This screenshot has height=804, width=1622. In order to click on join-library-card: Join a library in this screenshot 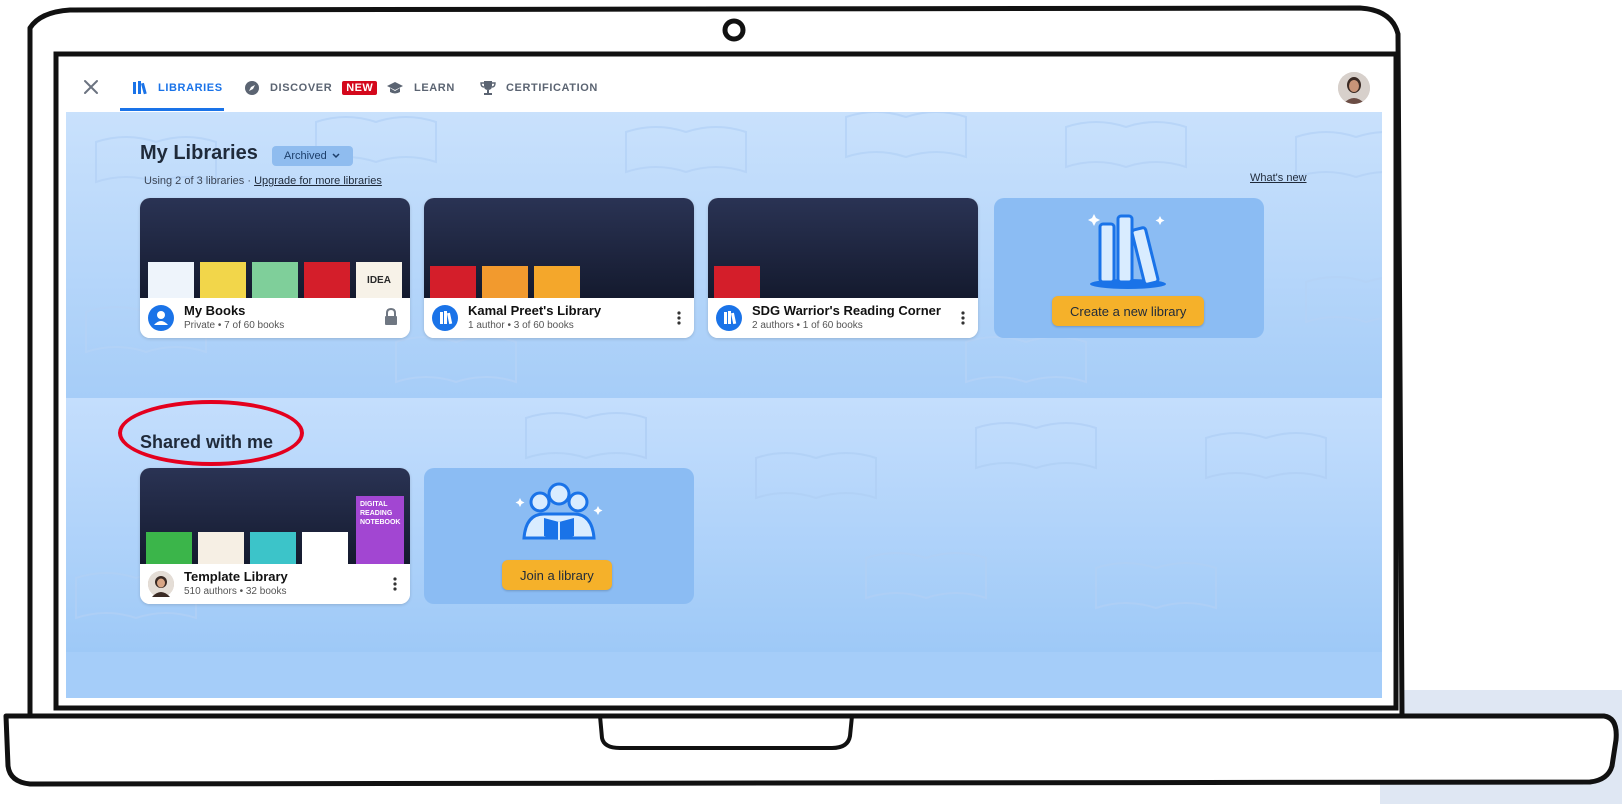, I will do `click(559, 536)`.